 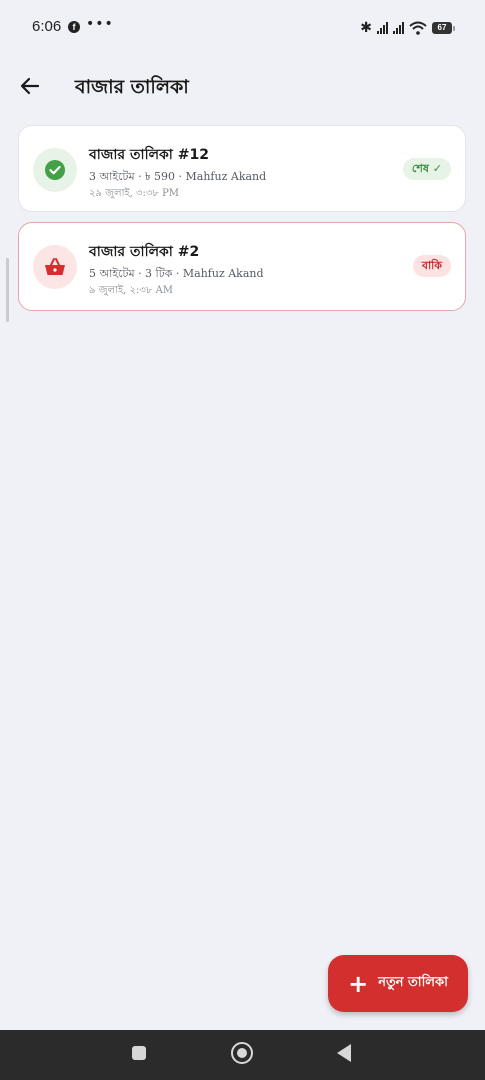 I want to click on shopping-basket-icon, so click(x=55, y=266).